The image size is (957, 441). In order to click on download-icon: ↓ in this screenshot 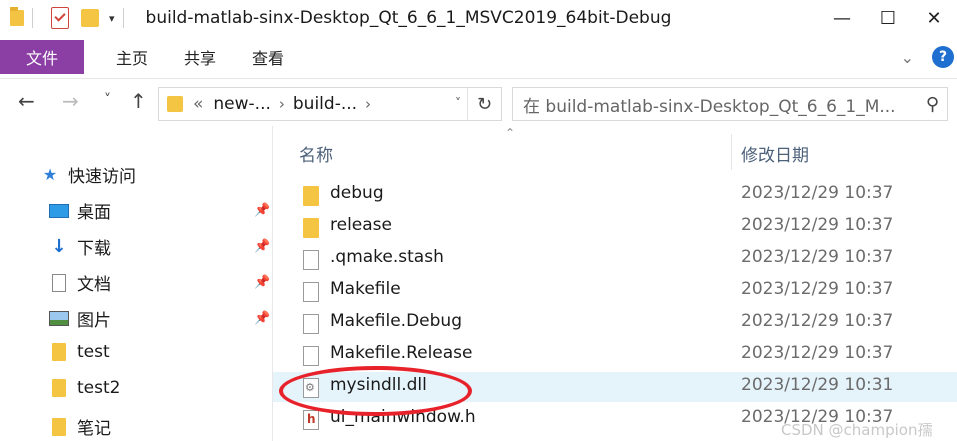, I will do `click(59, 246)`.